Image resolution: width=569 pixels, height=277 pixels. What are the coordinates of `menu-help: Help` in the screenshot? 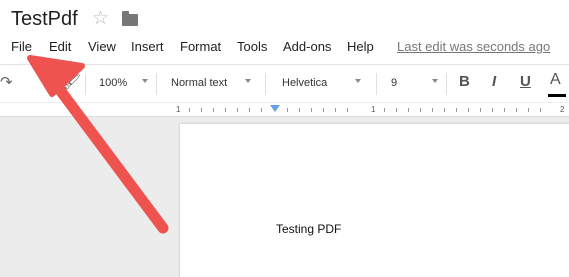 It's located at (360, 46).